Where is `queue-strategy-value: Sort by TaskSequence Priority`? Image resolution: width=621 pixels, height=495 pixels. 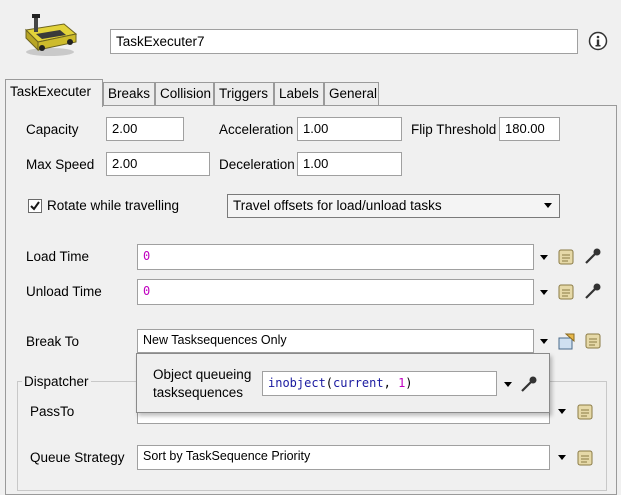
queue-strategy-value: Sort by TaskSequence Priority is located at coordinates (227, 456).